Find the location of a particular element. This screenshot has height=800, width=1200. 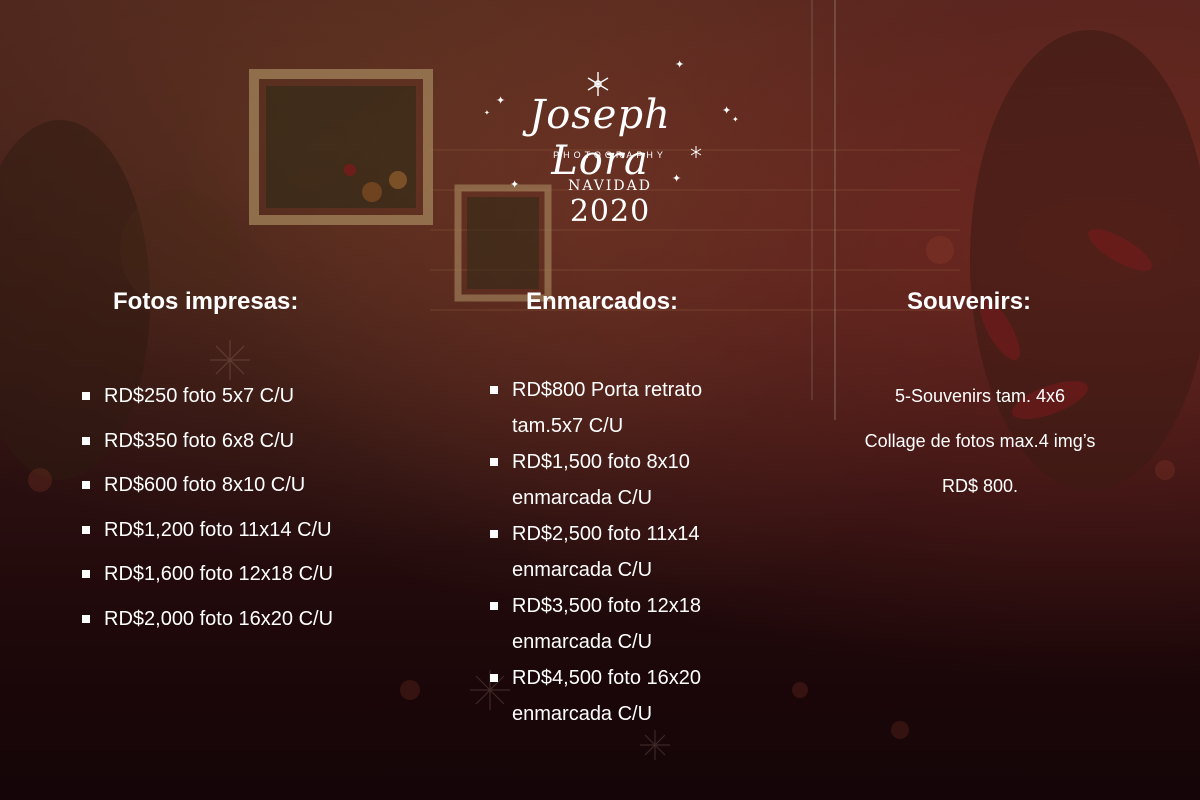

list-item: RD$1,600 foto 12x18 C/U is located at coordinates (242, 580).